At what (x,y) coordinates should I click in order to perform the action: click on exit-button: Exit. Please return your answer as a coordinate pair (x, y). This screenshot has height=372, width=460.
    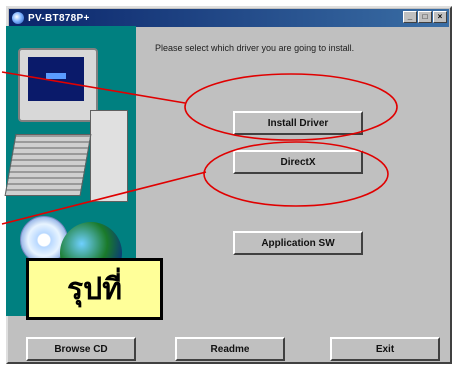
    Looking at the image, I should click on (385, 349).